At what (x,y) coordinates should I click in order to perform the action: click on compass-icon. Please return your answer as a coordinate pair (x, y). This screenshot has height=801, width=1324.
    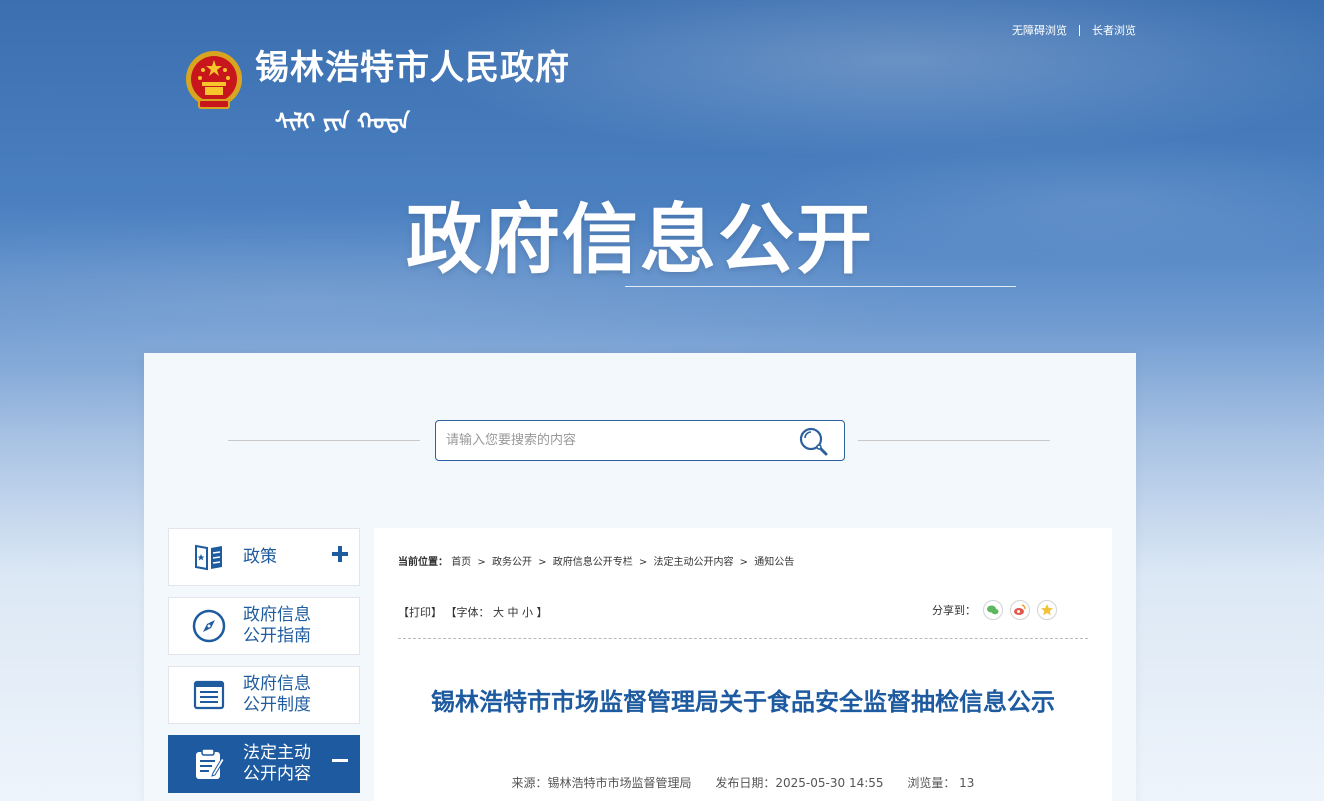
    Looking at the image, I should click on (209, 626).